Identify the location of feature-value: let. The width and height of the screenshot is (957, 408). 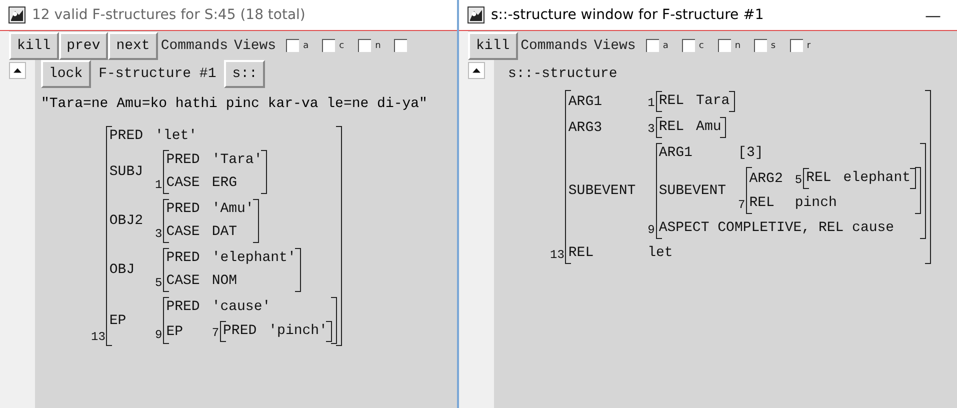
(661, 253).